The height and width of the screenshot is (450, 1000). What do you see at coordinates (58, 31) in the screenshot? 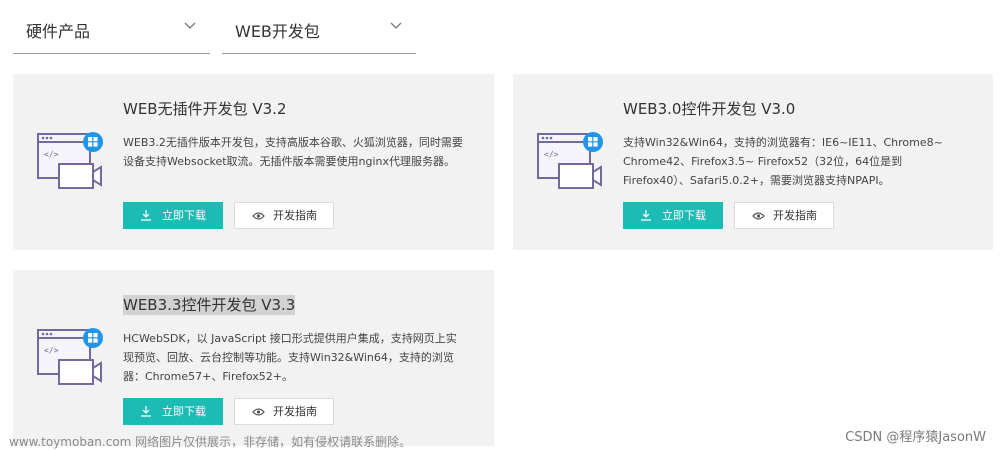
I see `filter-label: 硬件产品` at bounding box center [58, 31].